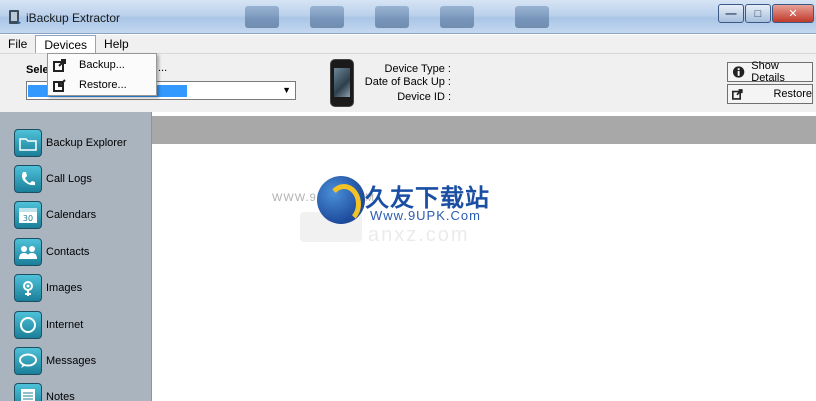  I want to click on app-icon, so click(15, 17).